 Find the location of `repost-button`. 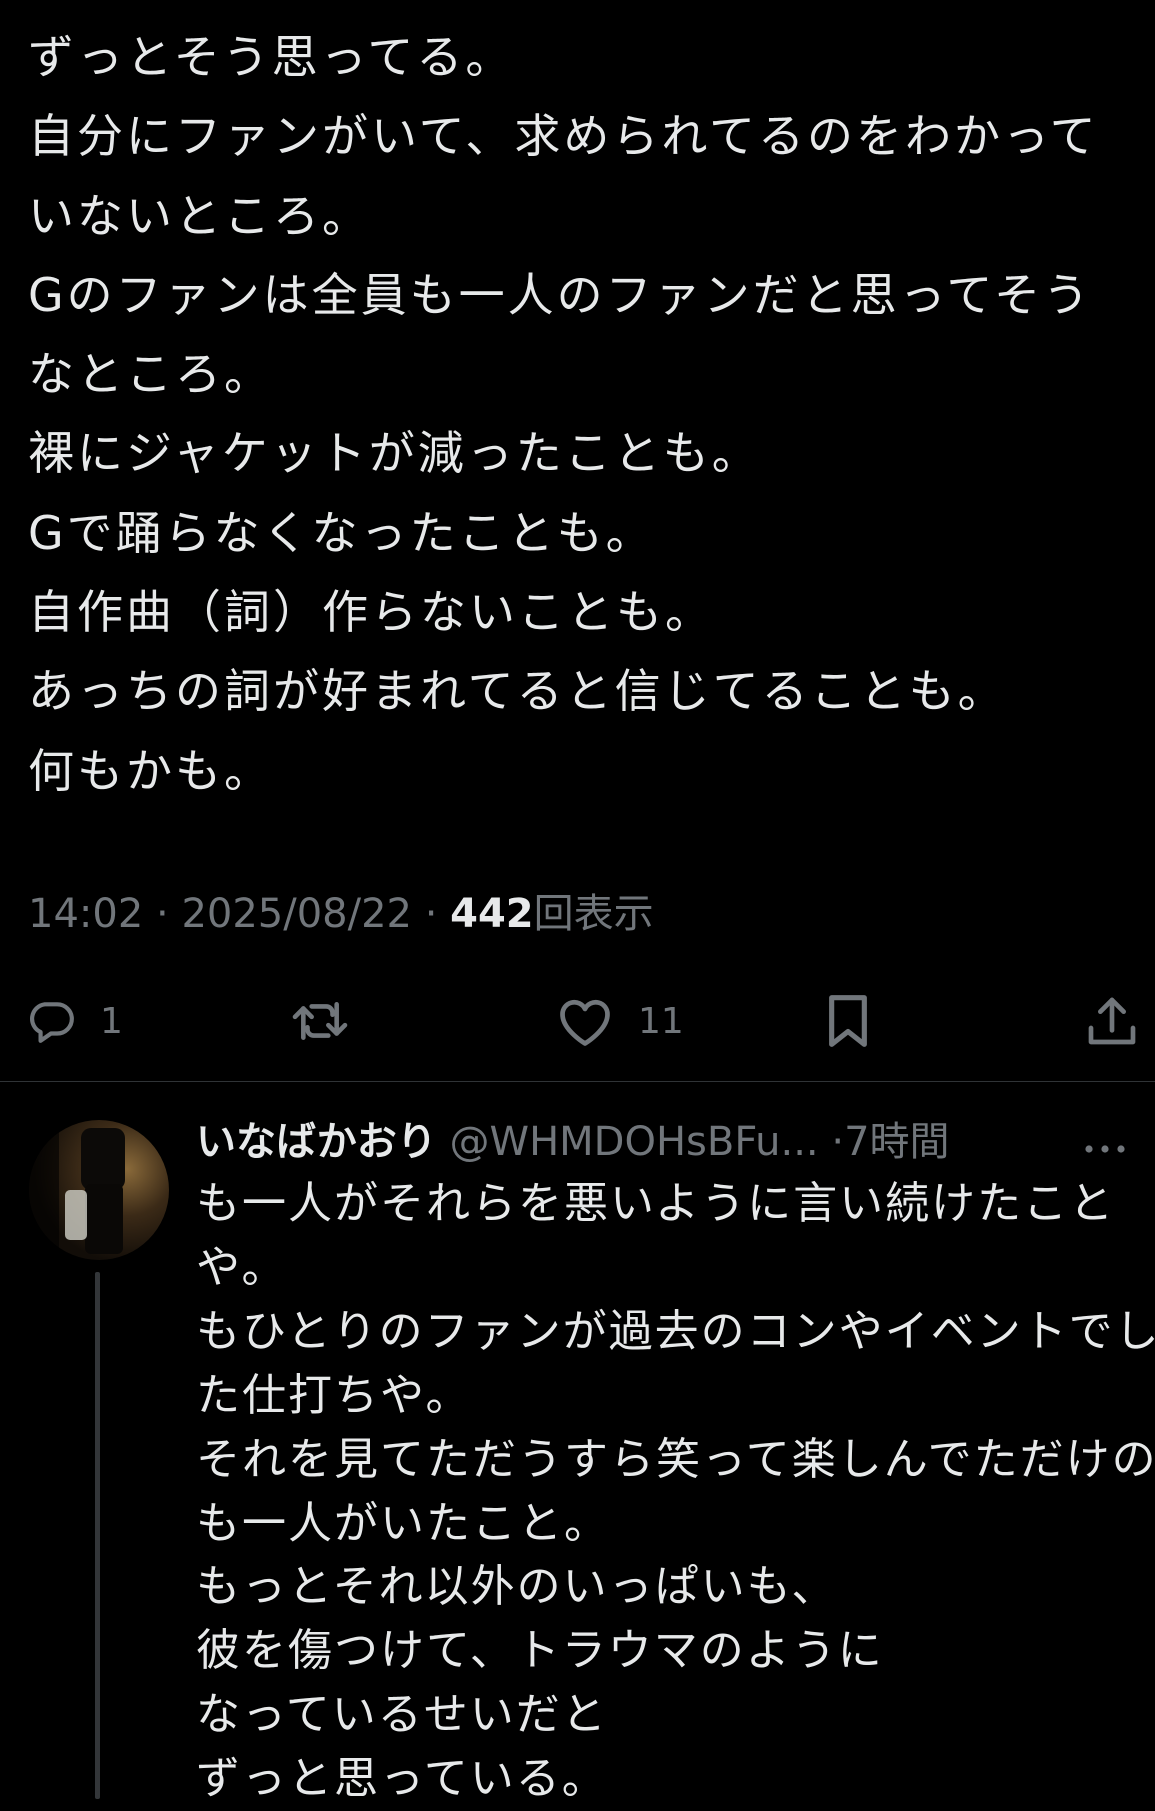

repost-button is located at coordinates (320, 1021).